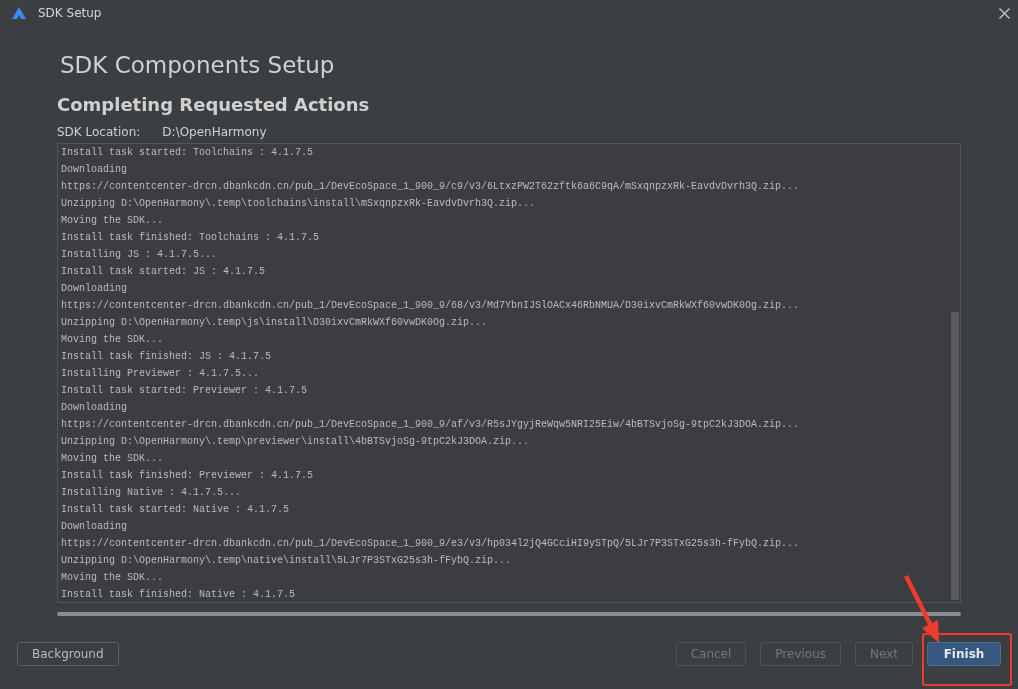  I want to click on log-line: Install task started: JS : 4.1.7.5, so click(164, 272).